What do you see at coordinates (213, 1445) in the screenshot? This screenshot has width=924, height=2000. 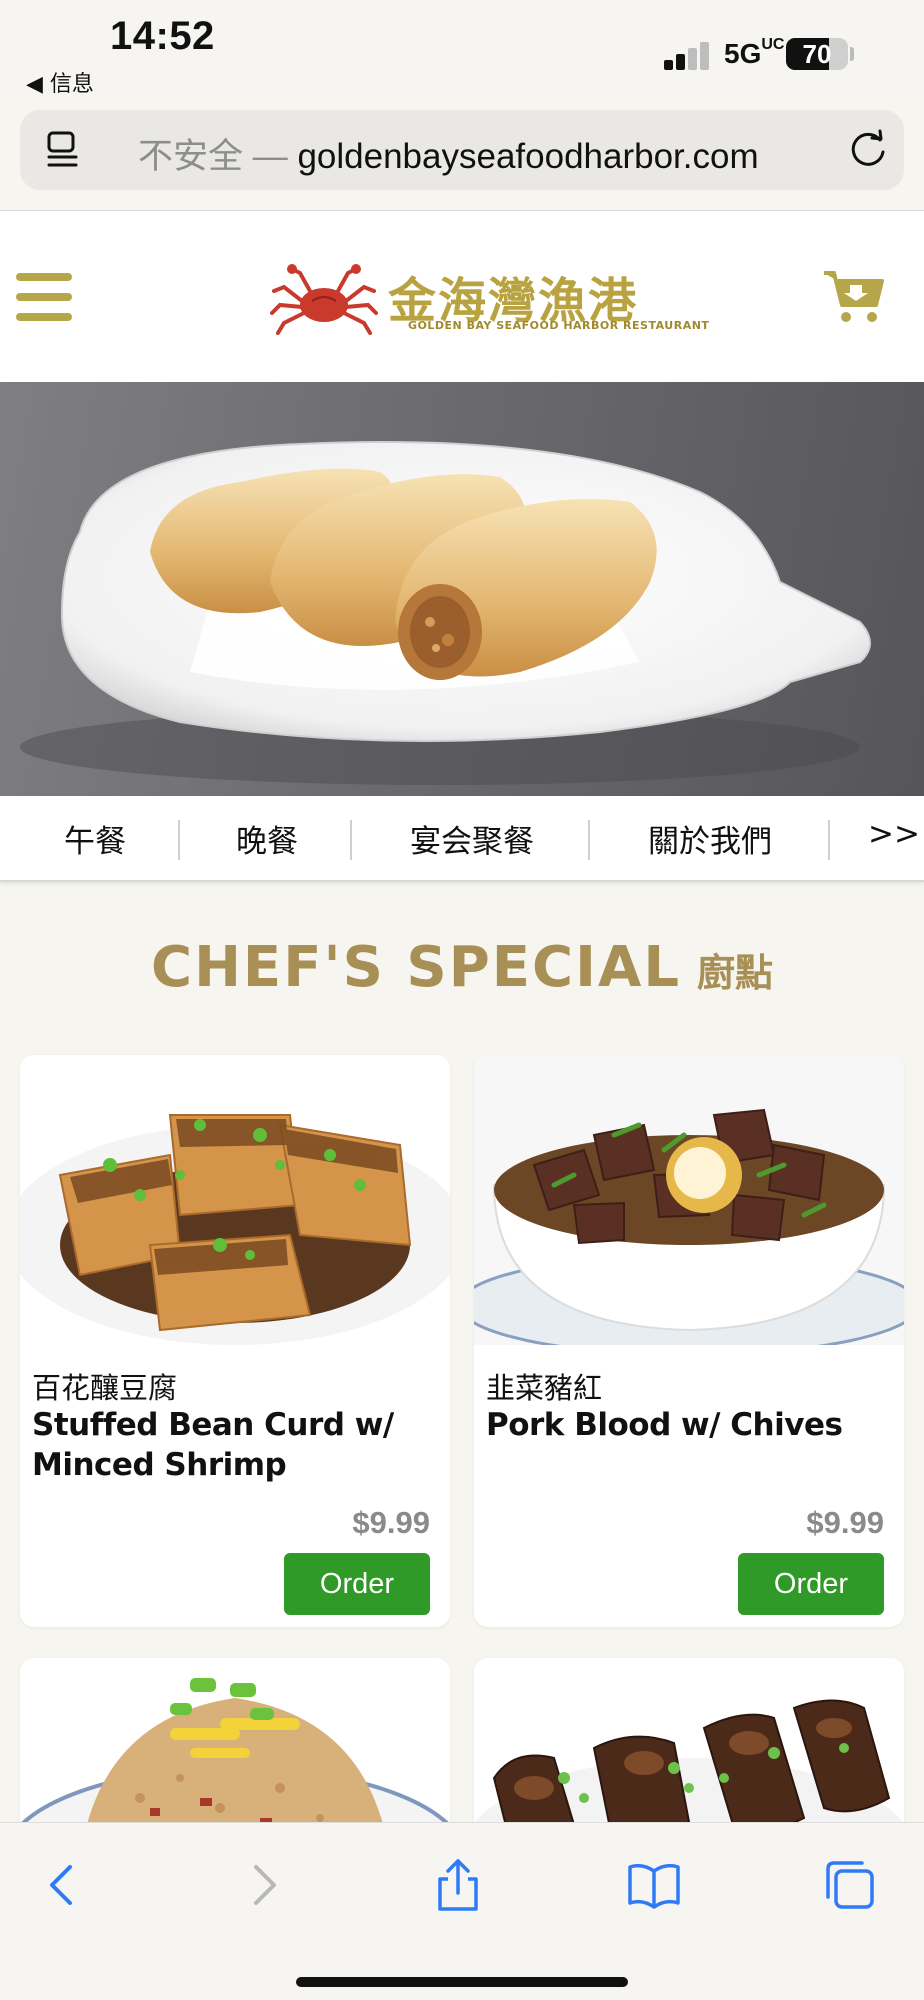 I see `menu-item-english-name: Stuffed Bean Curd w/ Minced Shrimp` at bounding box center [213, 1445].